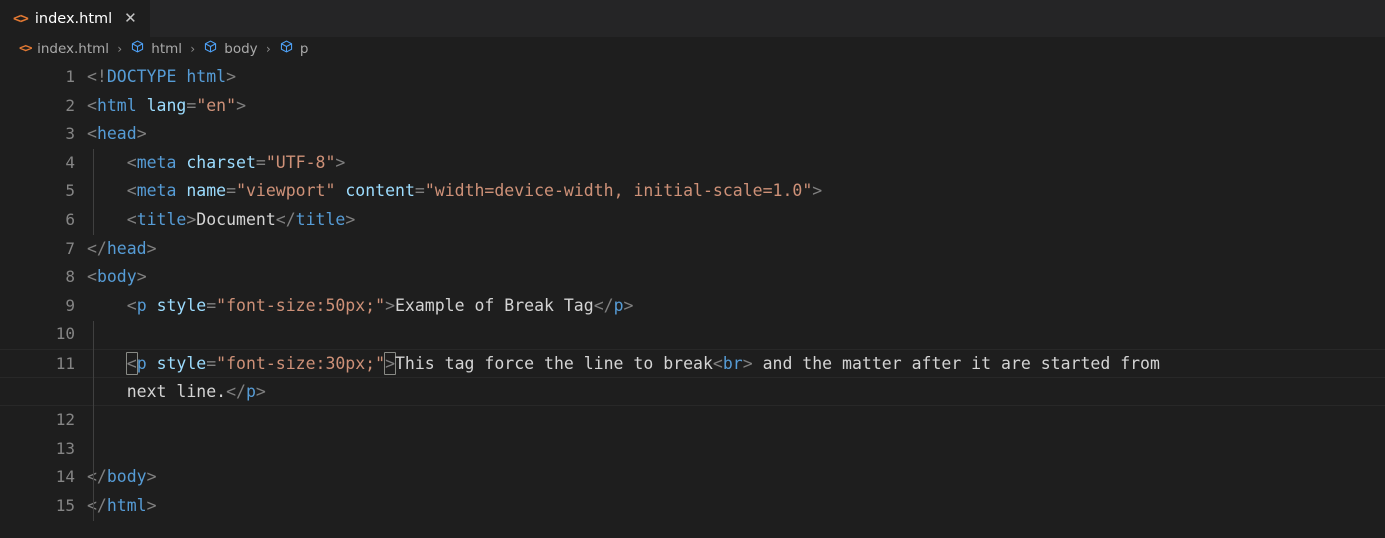 Image resolution: width=1385 pixels, height=538 pixels. Describe the element at coordinates (181, 305) in the screenshot. I see `token-attribute: style` at that location.